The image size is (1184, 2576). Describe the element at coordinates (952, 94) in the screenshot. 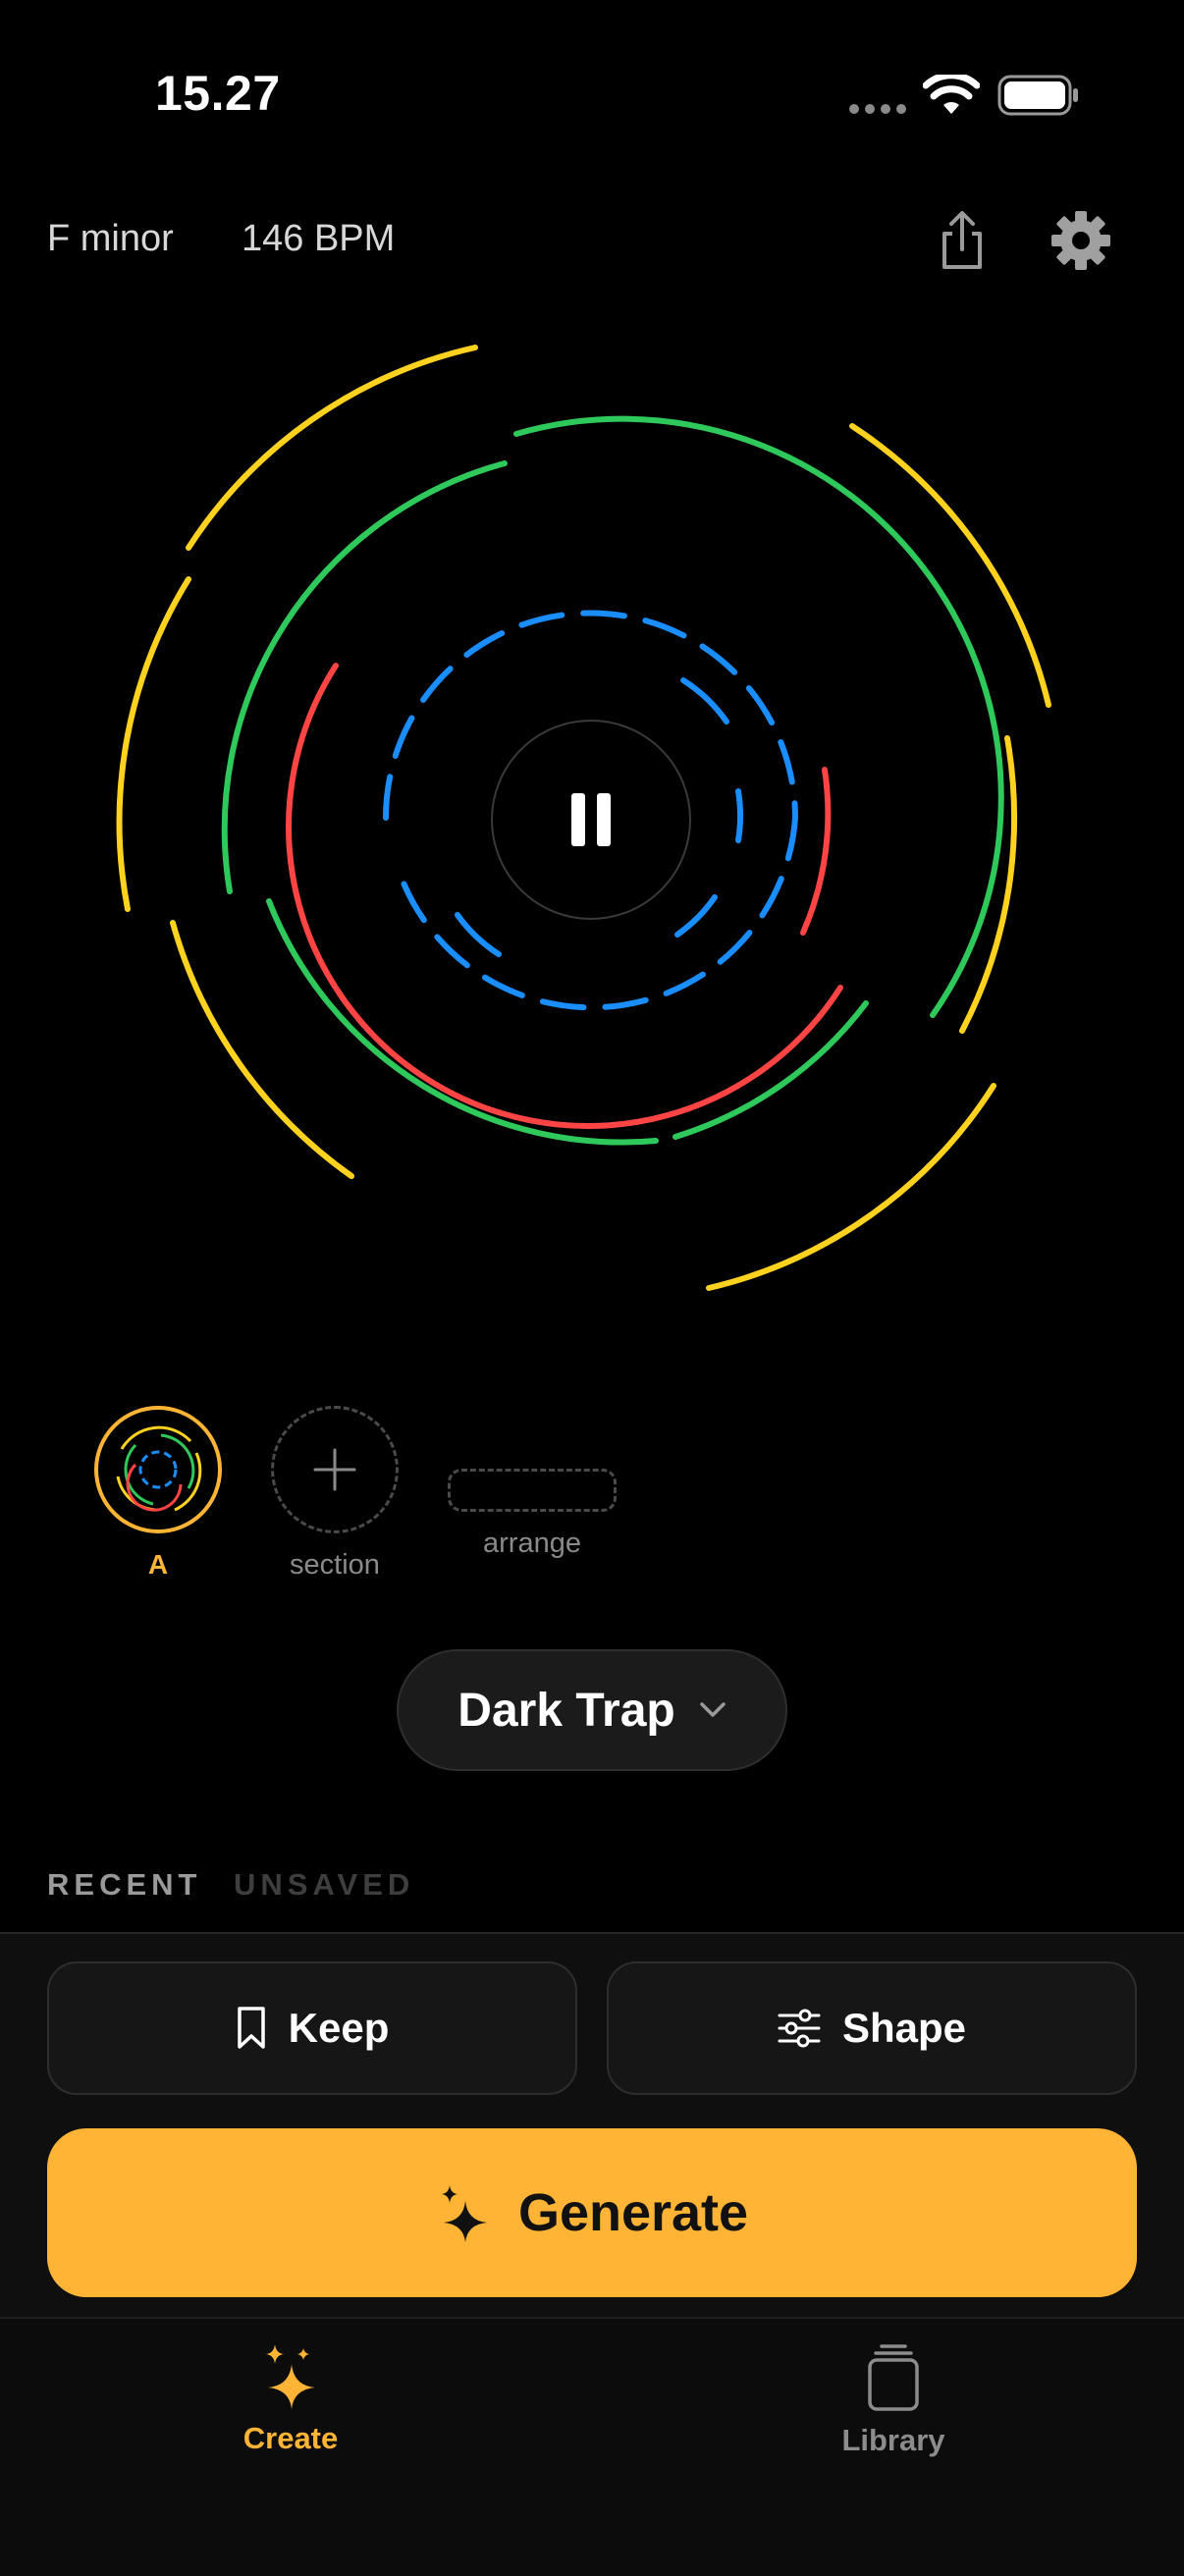

I see `wifi-icon` at that location.